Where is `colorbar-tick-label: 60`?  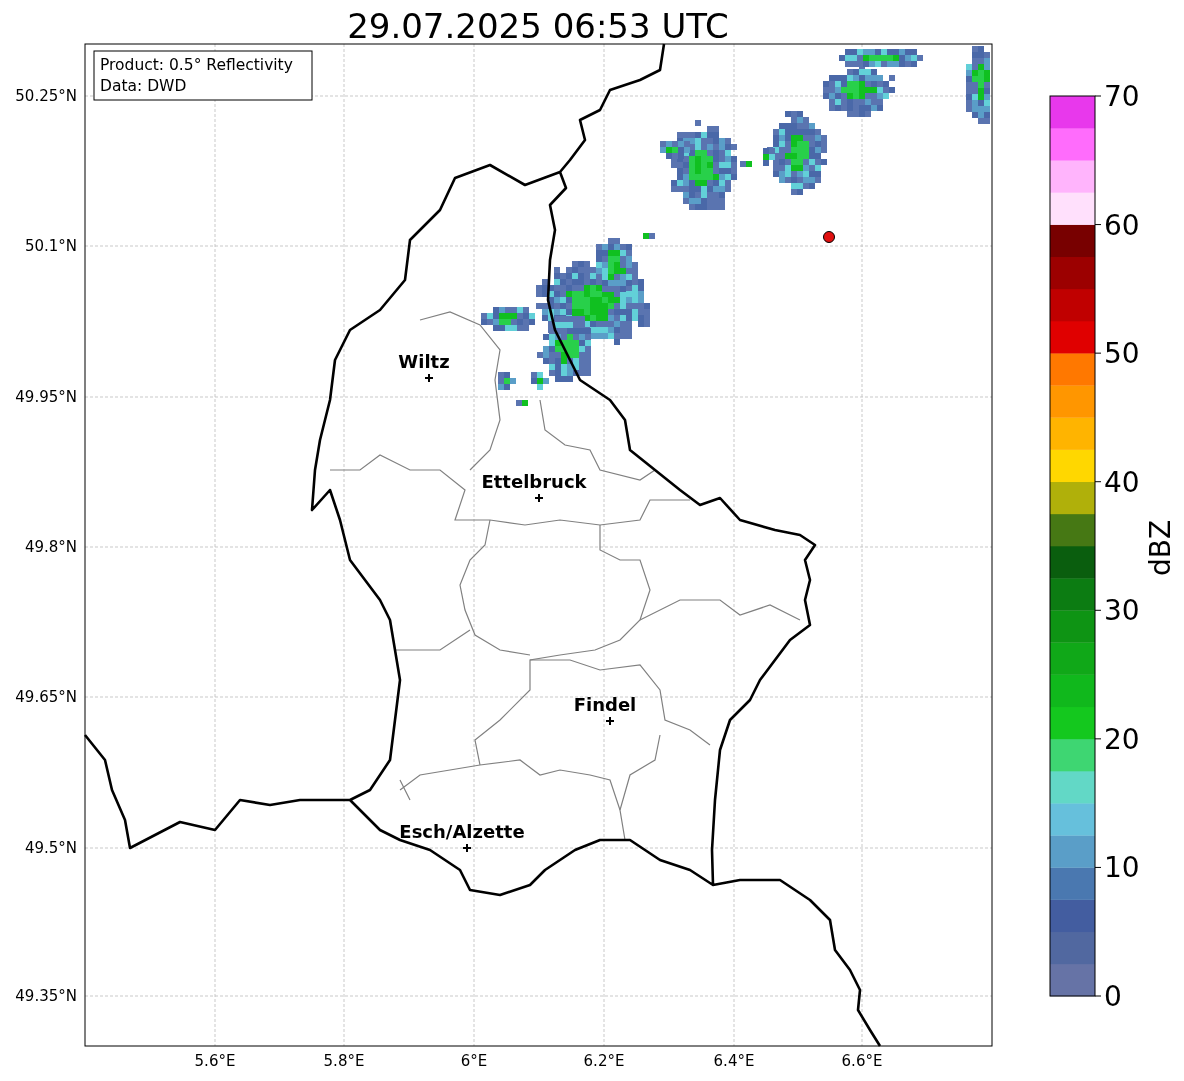 colorbar-tick-label: 60 is located at coordinates (1122, 225).